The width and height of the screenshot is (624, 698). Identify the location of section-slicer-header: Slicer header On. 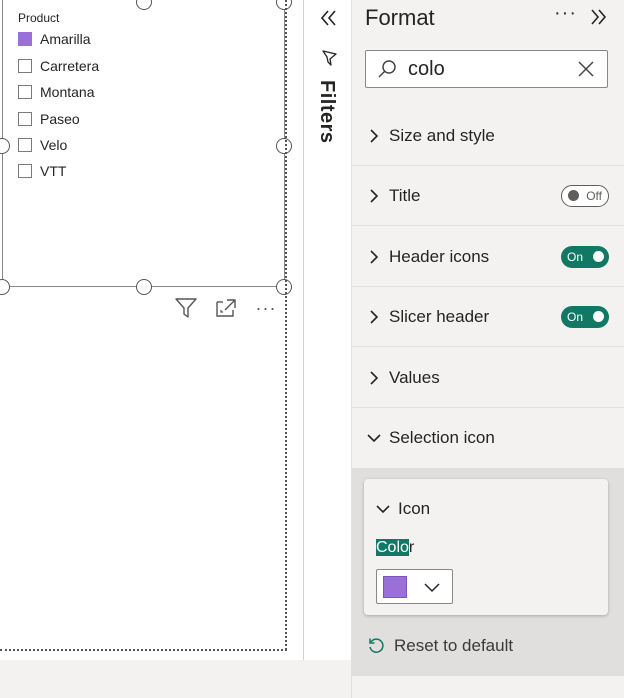
(488, 317).